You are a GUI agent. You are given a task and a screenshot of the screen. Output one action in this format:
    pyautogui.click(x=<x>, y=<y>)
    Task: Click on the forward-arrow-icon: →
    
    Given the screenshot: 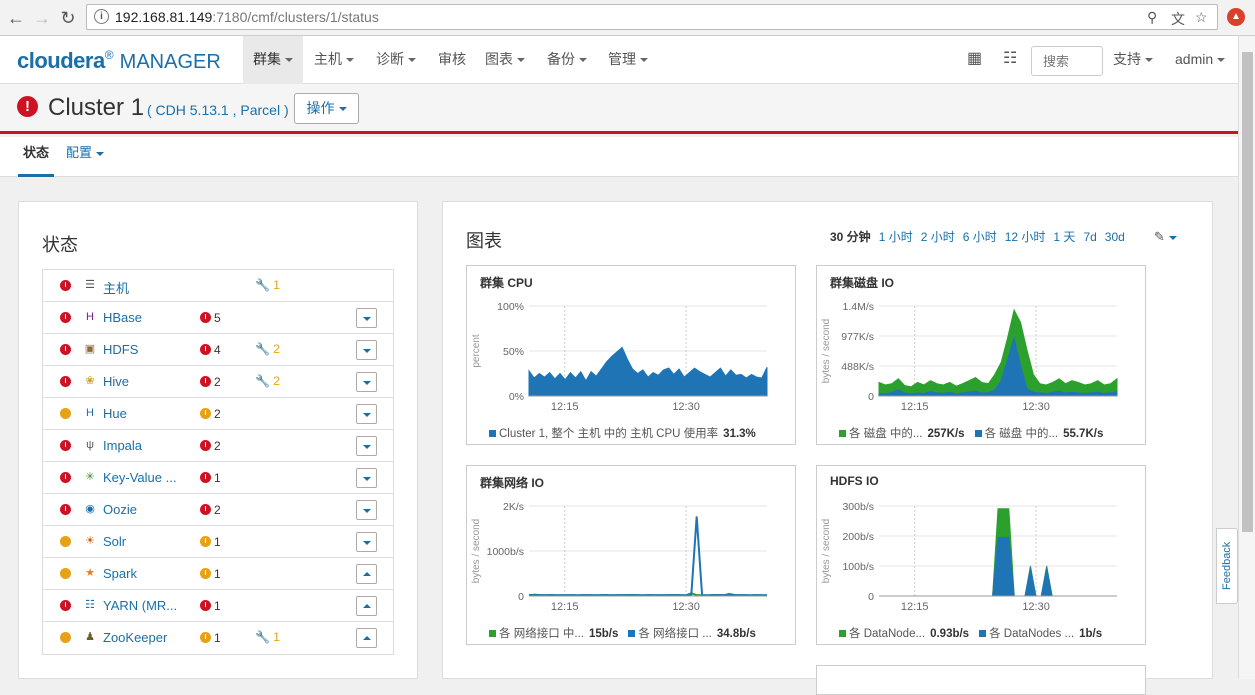 What is the action you would take?
    pyautogui.click(x=42, y=18)
    